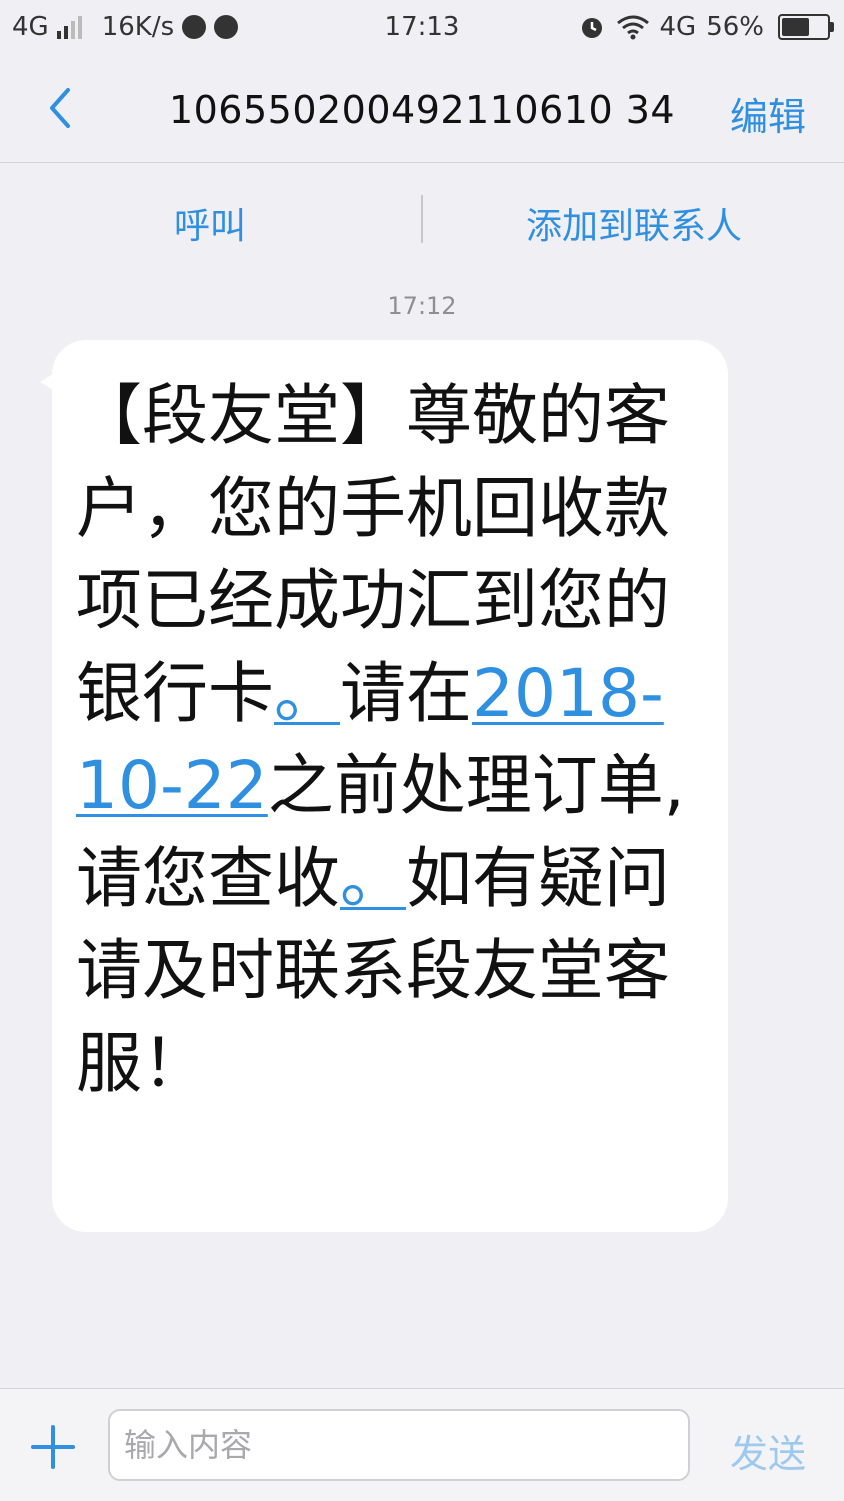 This screenshot has width=844, height=1501. I want to click on call-button: 呼叫, so click(210, 223).